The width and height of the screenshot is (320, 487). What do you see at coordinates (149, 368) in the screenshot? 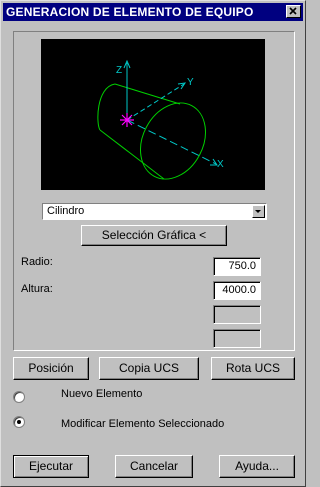
I see `copy-ucs-button: Copia UCS` at bounding box center [149, 368].